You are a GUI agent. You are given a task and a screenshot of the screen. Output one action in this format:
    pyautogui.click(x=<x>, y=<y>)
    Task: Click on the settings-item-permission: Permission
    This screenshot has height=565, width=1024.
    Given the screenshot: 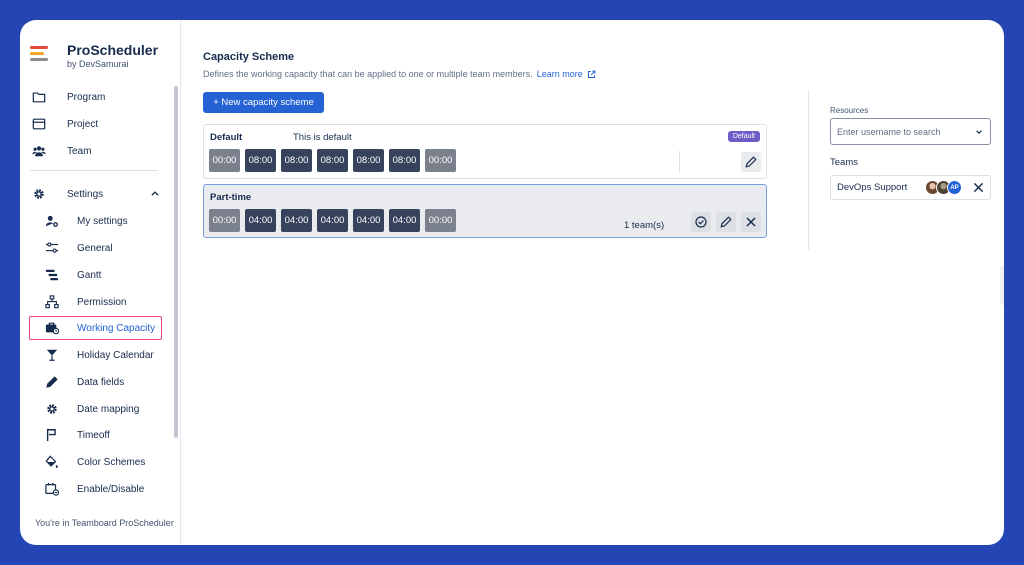 What is the action you would take?
    pyautogui.click(x=95, y=302)
    